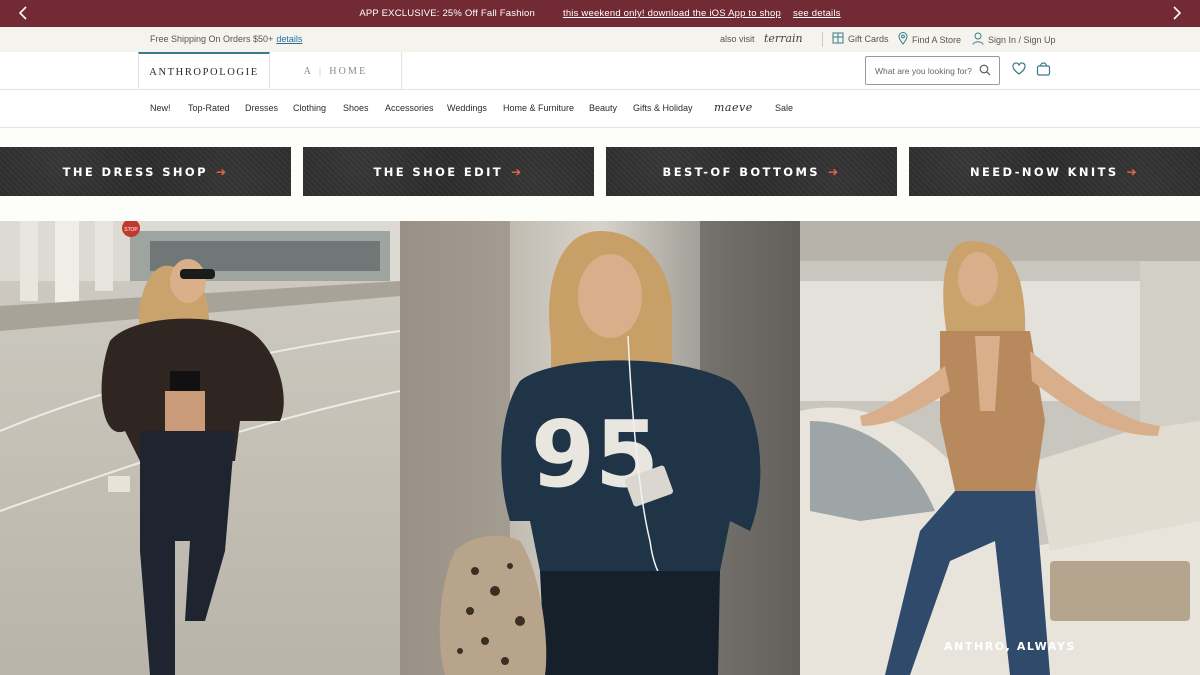 Image resolution: width=1200 pixels, height=675 pixels. I want to click on category-banner-shoe-edit: THE SHOE EDIT ➔, so click(448, 171).